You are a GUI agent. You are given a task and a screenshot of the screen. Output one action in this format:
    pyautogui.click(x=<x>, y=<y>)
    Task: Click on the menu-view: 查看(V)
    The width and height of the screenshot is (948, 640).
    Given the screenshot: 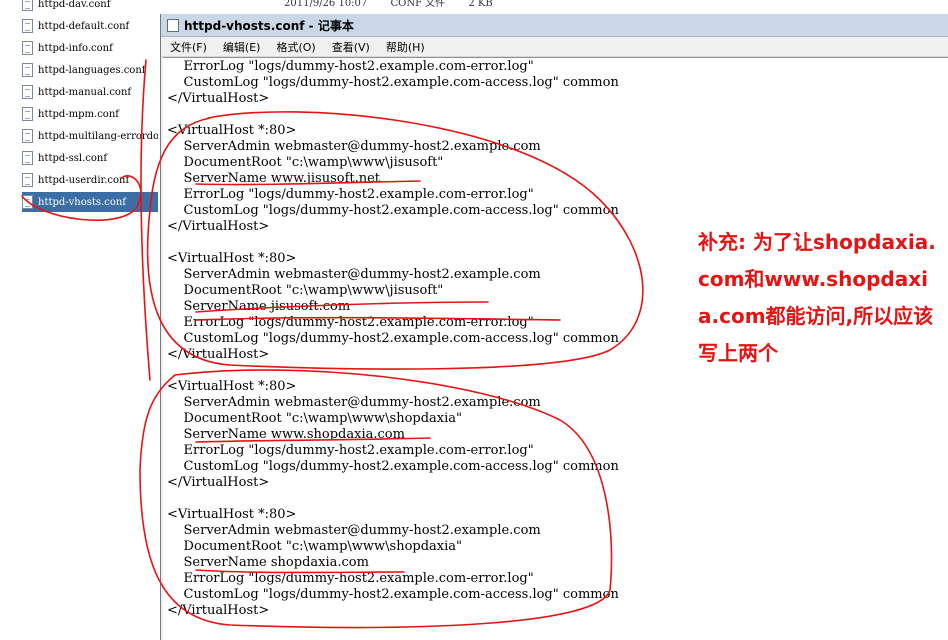 What is the action you would take?
    pyautogui.click(x=350, y=47)
    